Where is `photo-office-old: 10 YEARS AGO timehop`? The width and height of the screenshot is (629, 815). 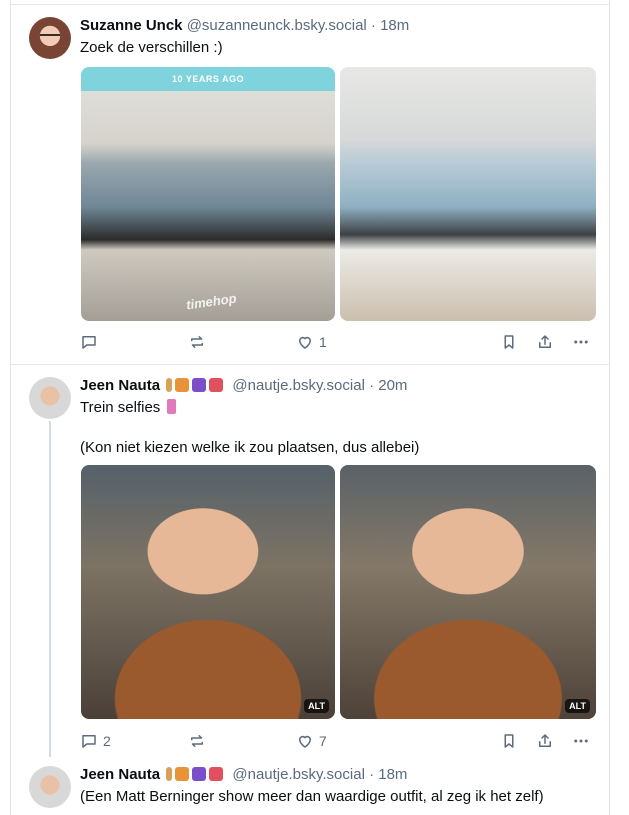 photo-office-old: 10 YEARS AGO timehop is located at coordinates (208, 194).